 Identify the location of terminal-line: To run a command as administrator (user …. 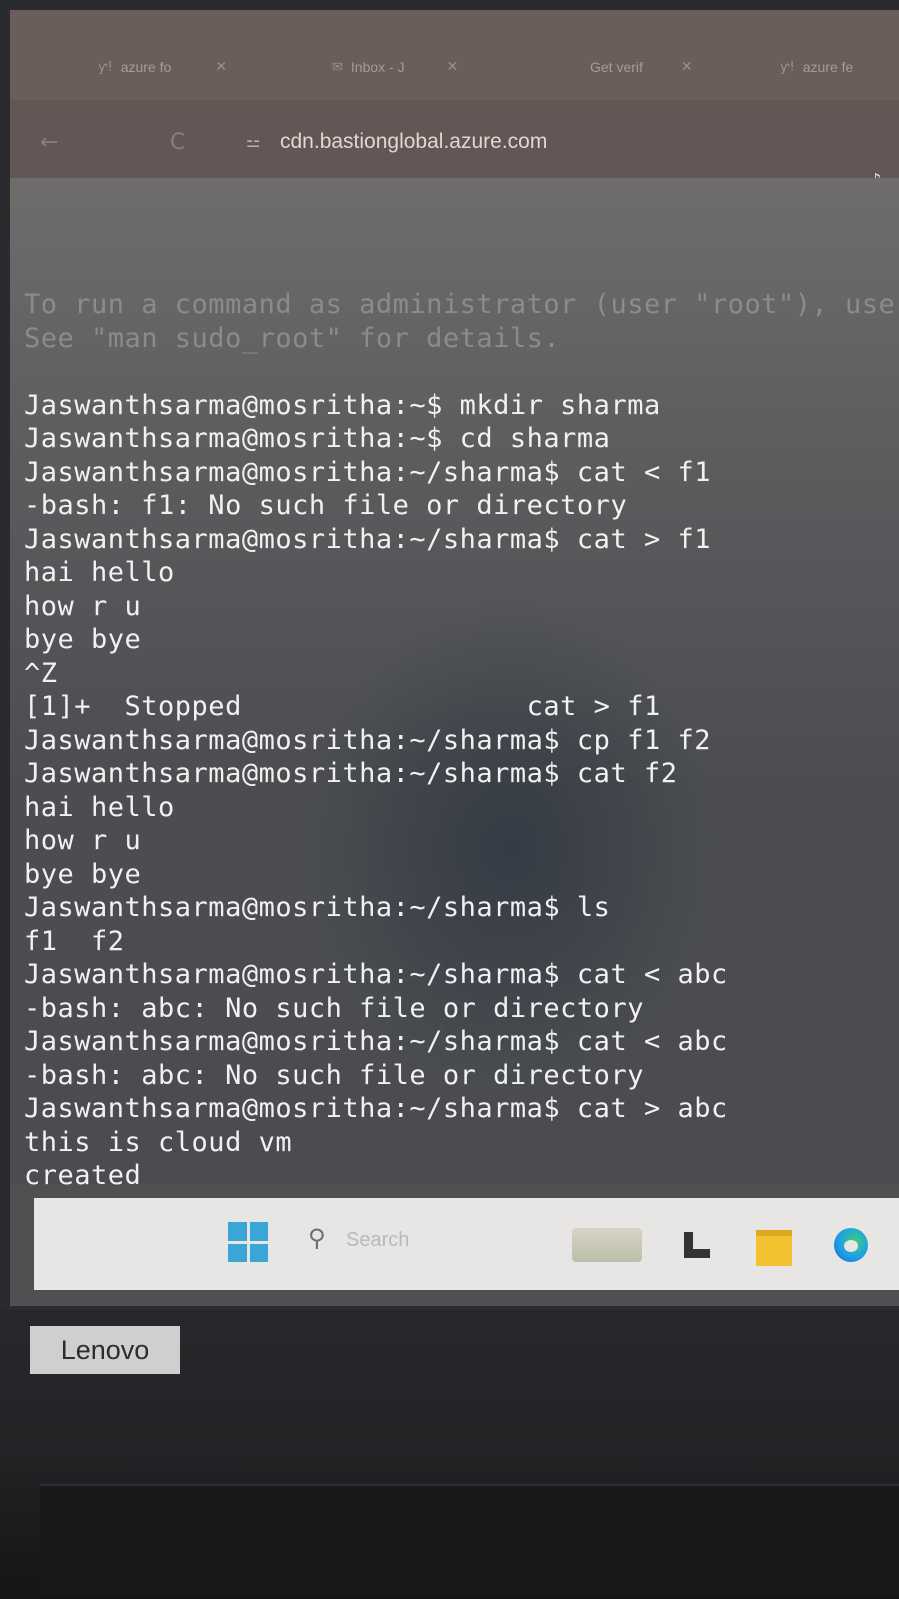
(460, 304).